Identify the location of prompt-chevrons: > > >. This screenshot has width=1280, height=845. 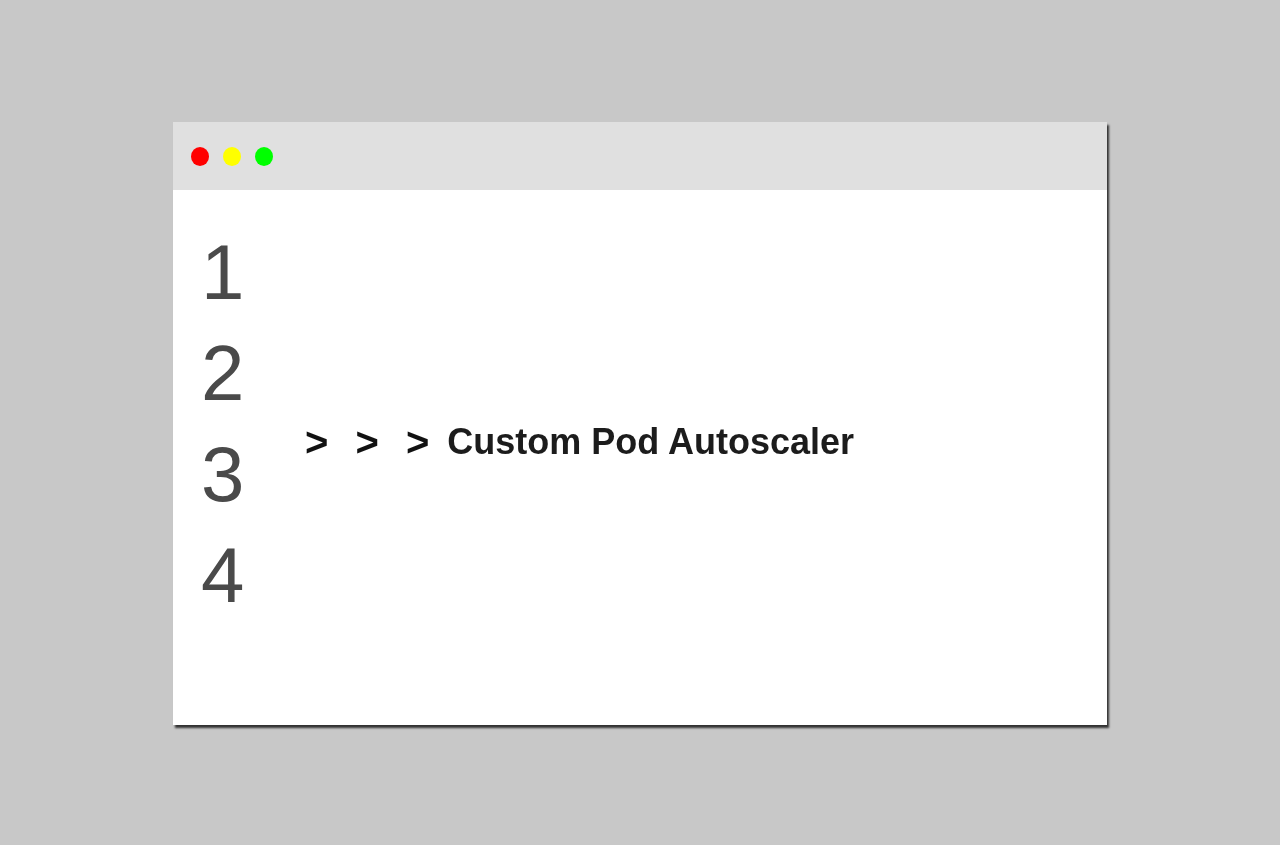
(367, 442).